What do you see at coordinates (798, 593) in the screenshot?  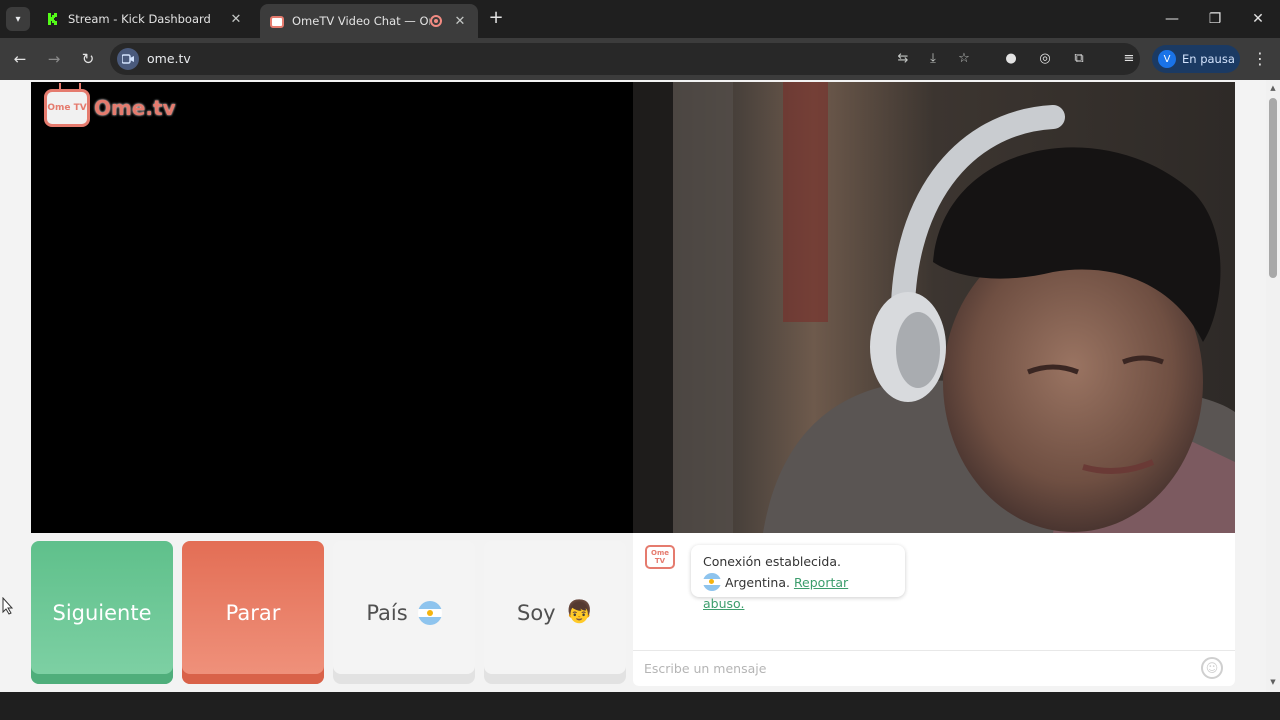 I see `stranger-country-line: Argentina. Reportar abuso.` at bounding box center [798, 593].